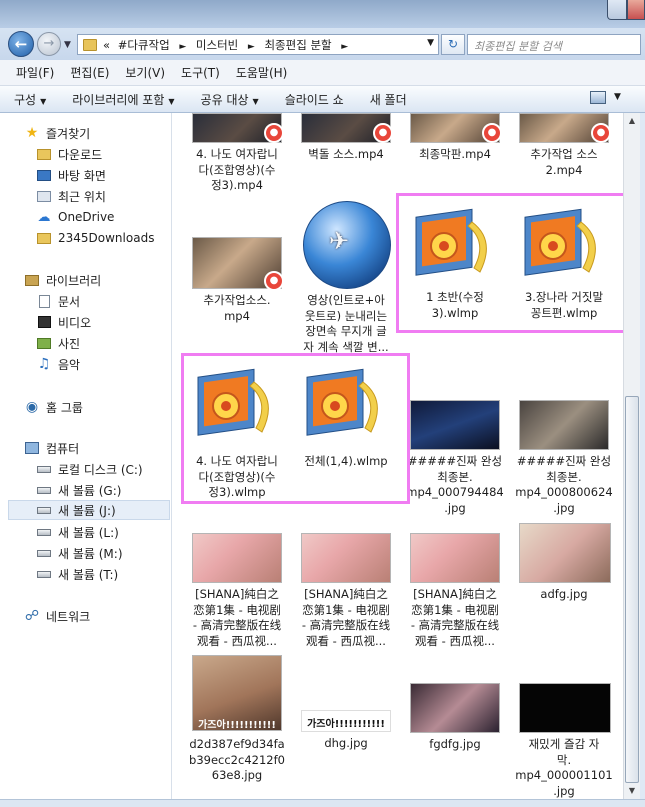  Describe the element at coordinates (297, 45) in the screenshot. I see `breadcrumb-item: 최종편집 분할` at that location.